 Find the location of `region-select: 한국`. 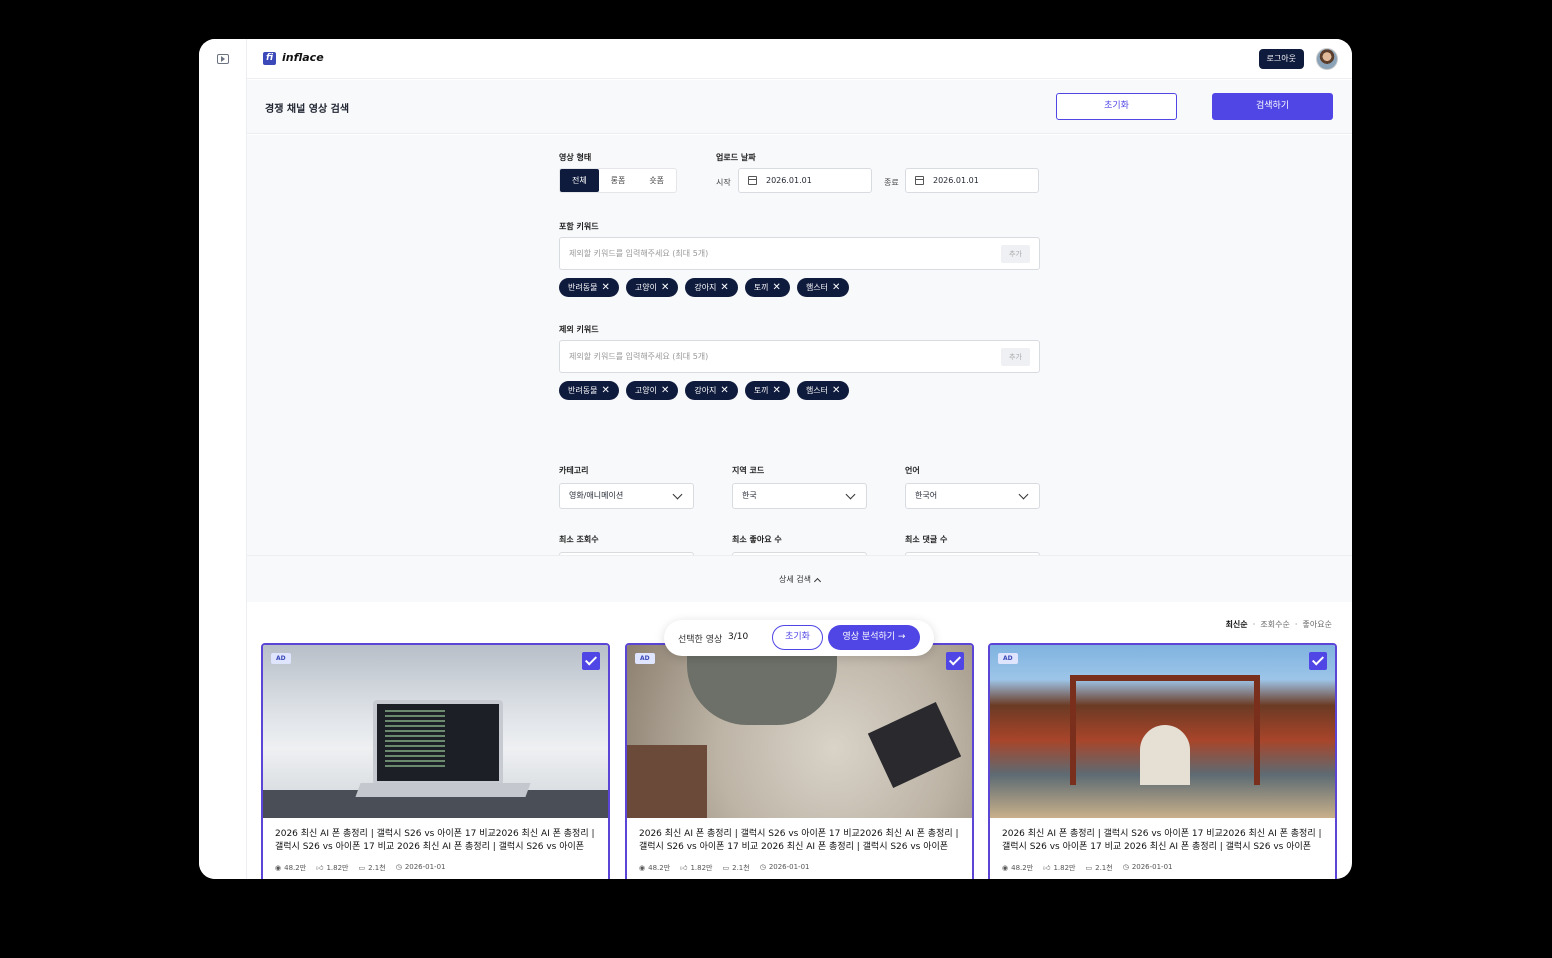

region-select: 한국 is located at coordinates (799, 496).